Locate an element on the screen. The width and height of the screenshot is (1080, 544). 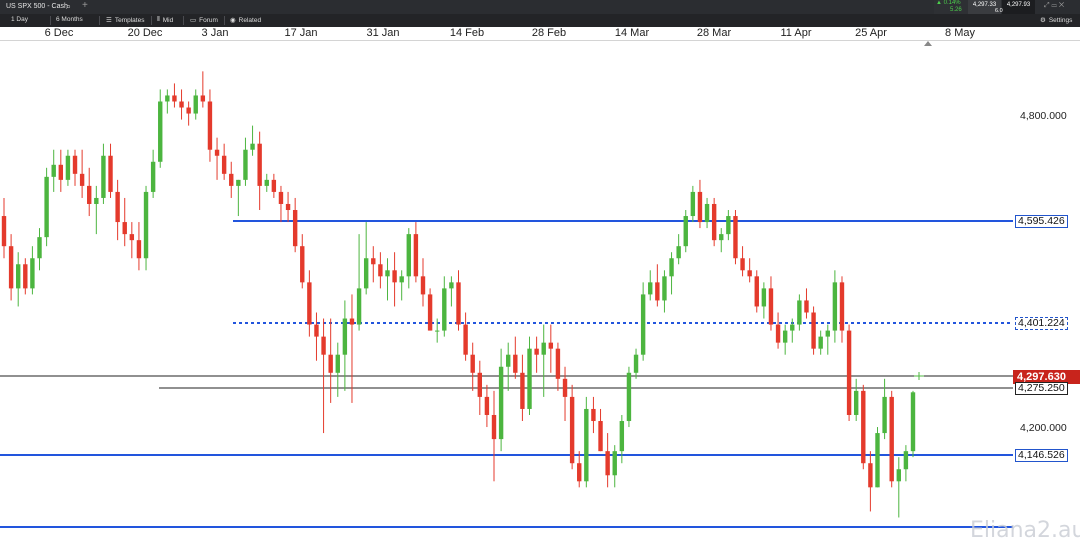
level-label-r2: 4,401.224 is located at coordinates (1041, 323).